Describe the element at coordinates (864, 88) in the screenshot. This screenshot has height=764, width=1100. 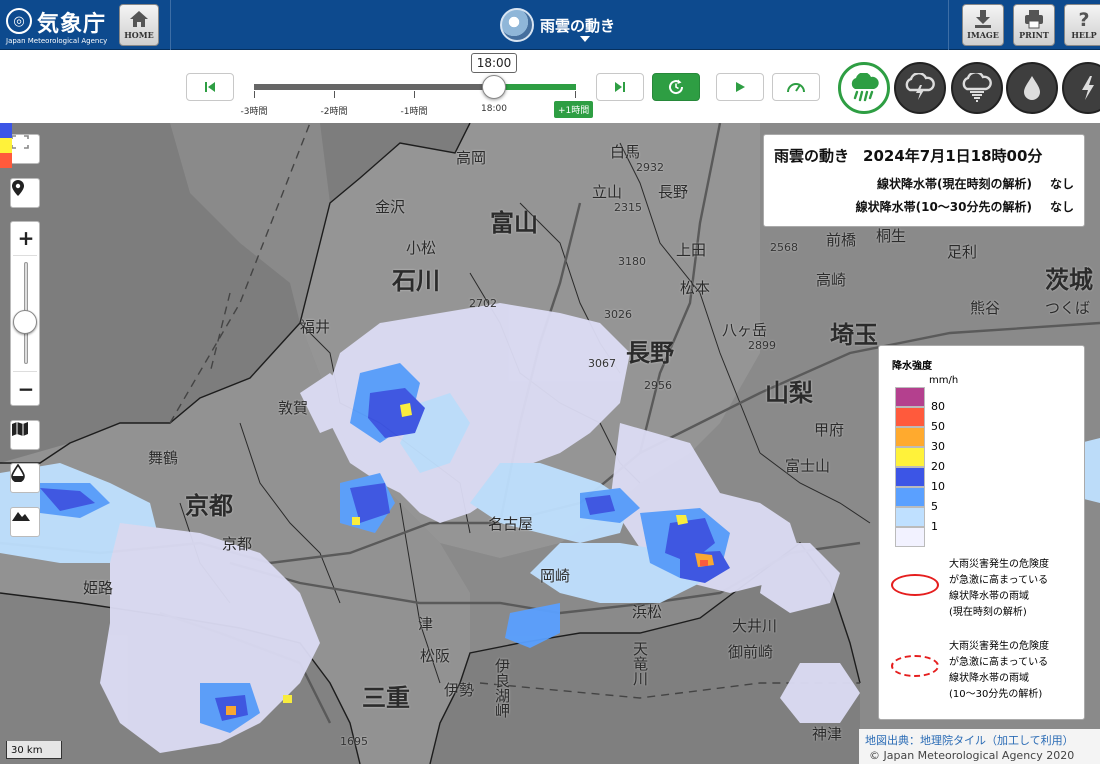
I see `layer-rain-button` at that location.